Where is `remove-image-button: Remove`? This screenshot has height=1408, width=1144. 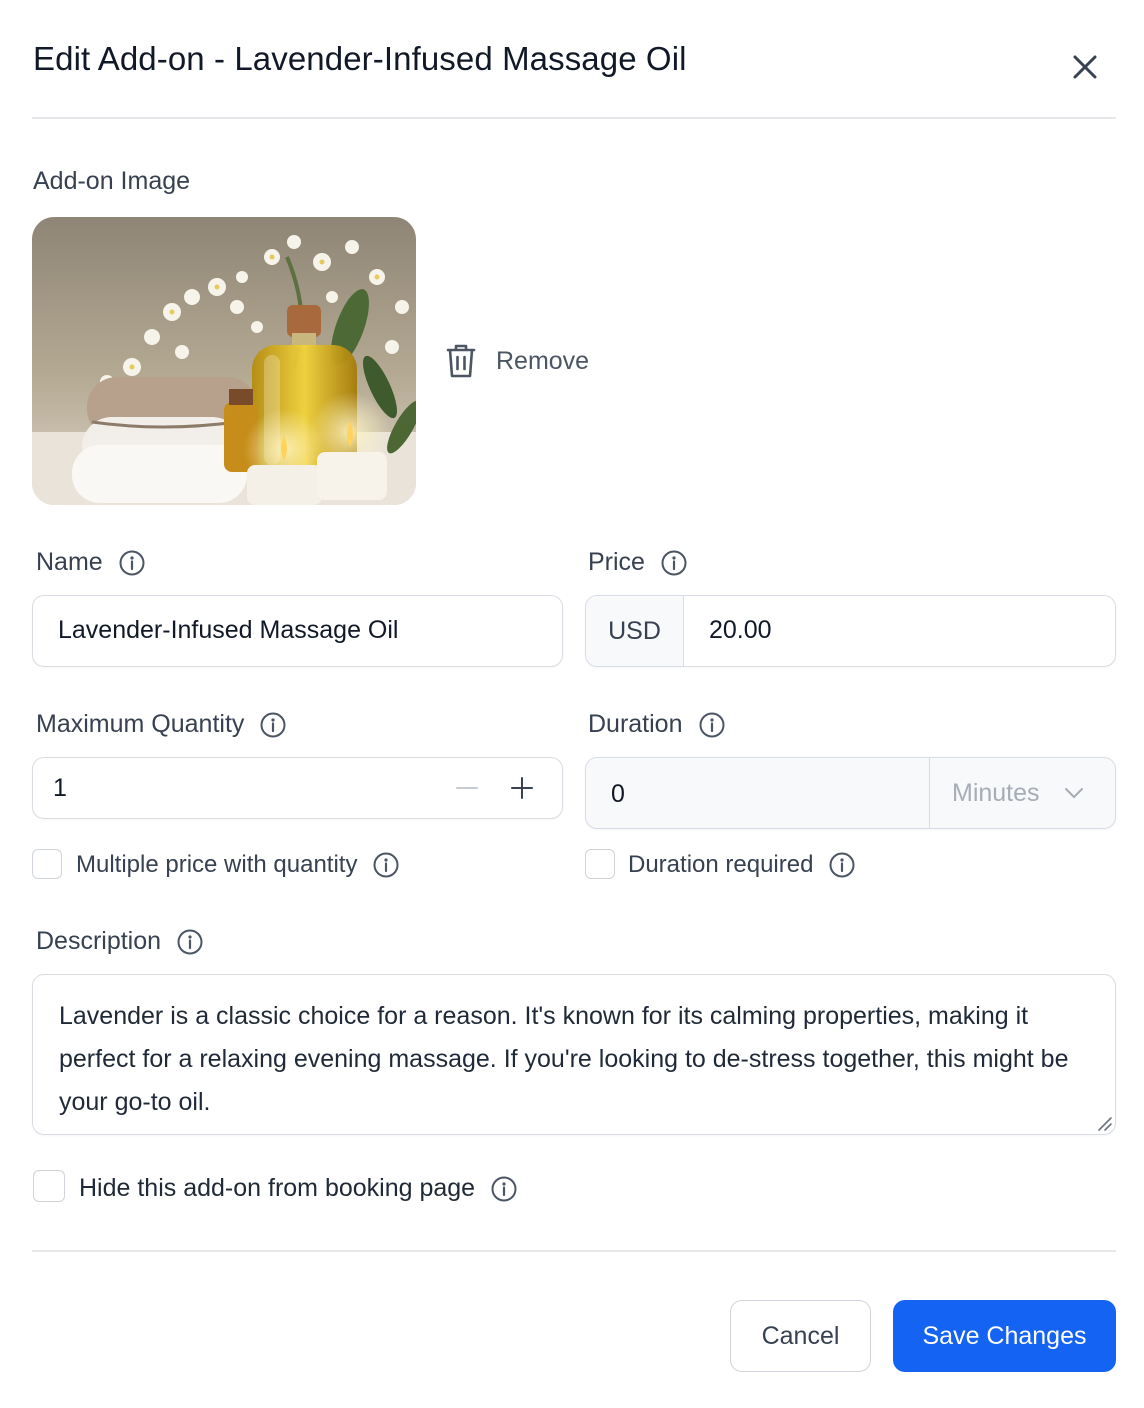 remove-image-button: Remove is located at coordinates (516, 361).